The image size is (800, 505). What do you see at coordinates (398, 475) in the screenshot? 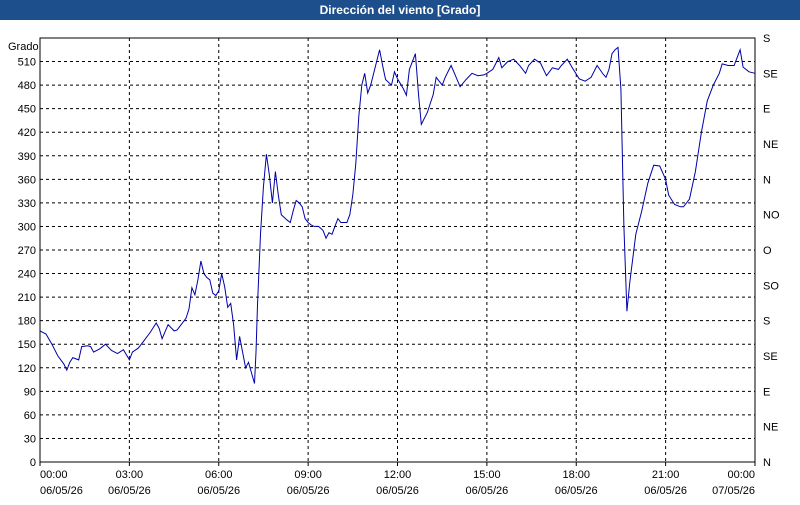
I see `x-tick-time: 12:00` at bounding box center [398, 475].